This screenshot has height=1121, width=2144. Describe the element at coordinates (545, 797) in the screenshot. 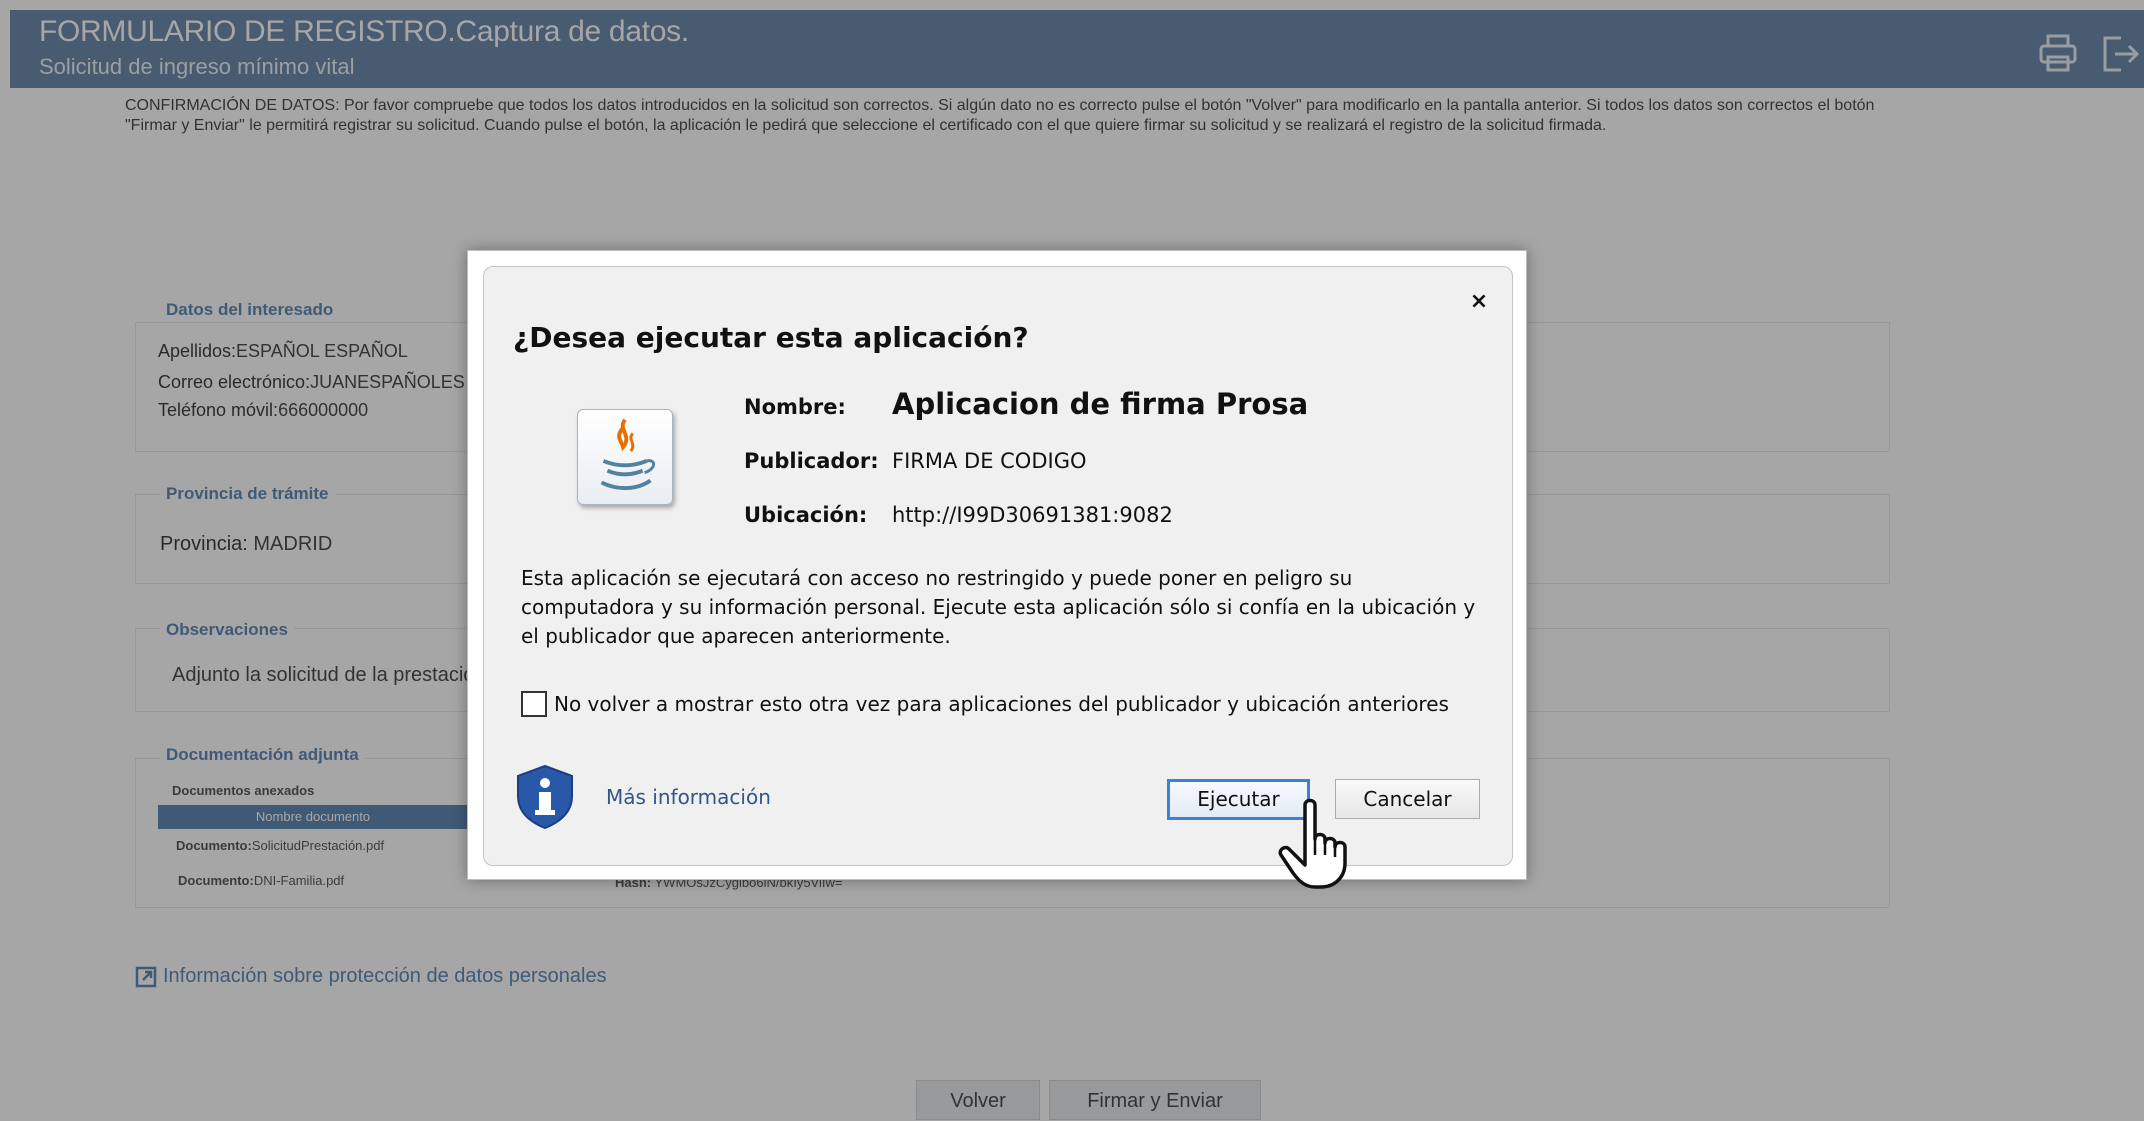

I see `info-shield-icon` at that location.